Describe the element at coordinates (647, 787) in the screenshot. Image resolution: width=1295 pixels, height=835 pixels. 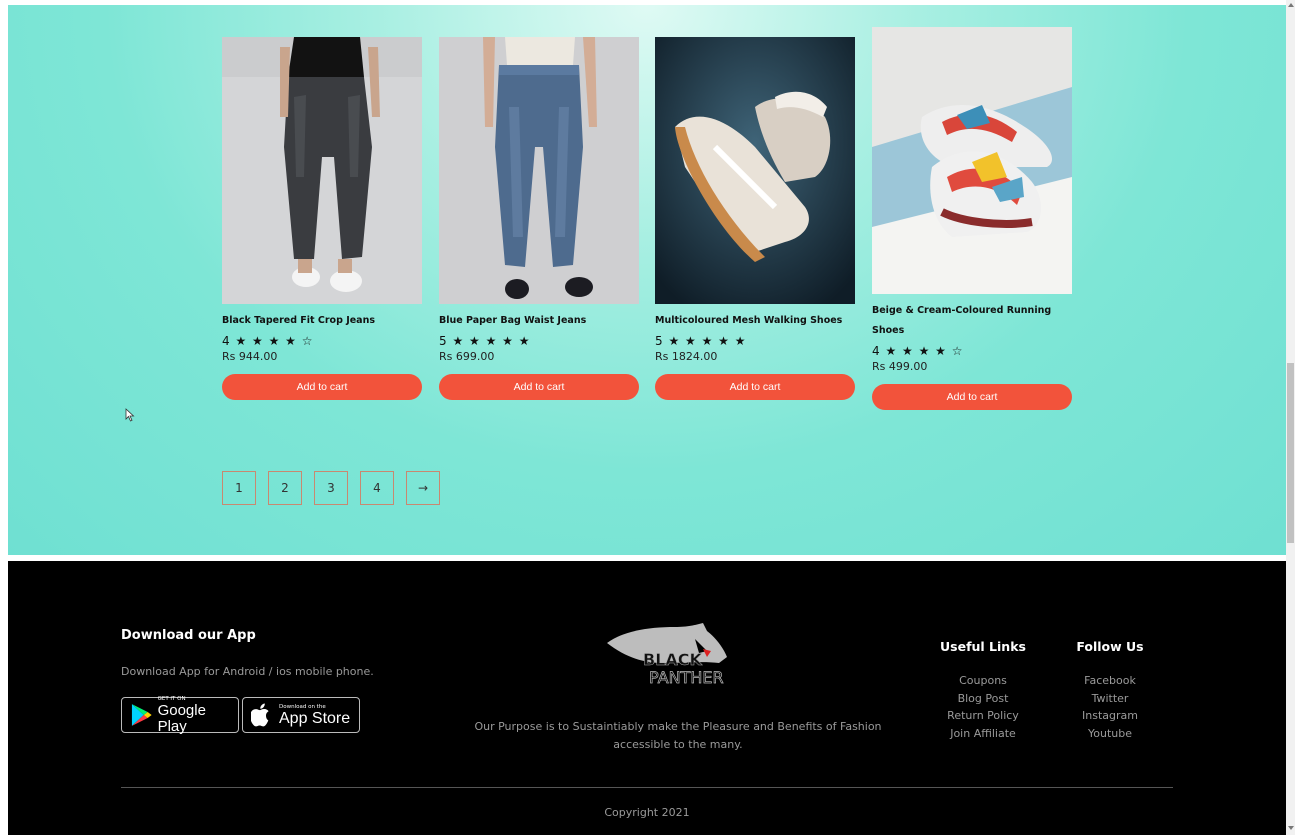
I see `footer-divider` at that location.